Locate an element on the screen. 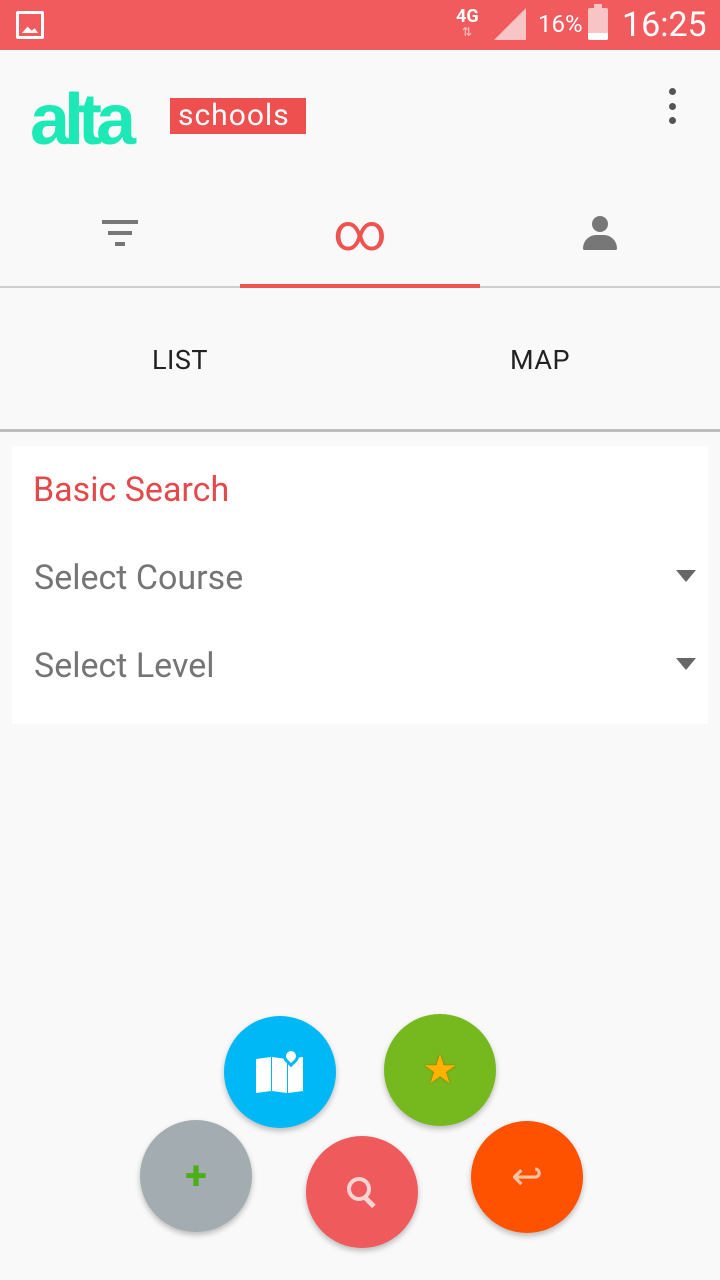 The image size is (720, 1280). tab-filter is located at coordinates (120, 233).